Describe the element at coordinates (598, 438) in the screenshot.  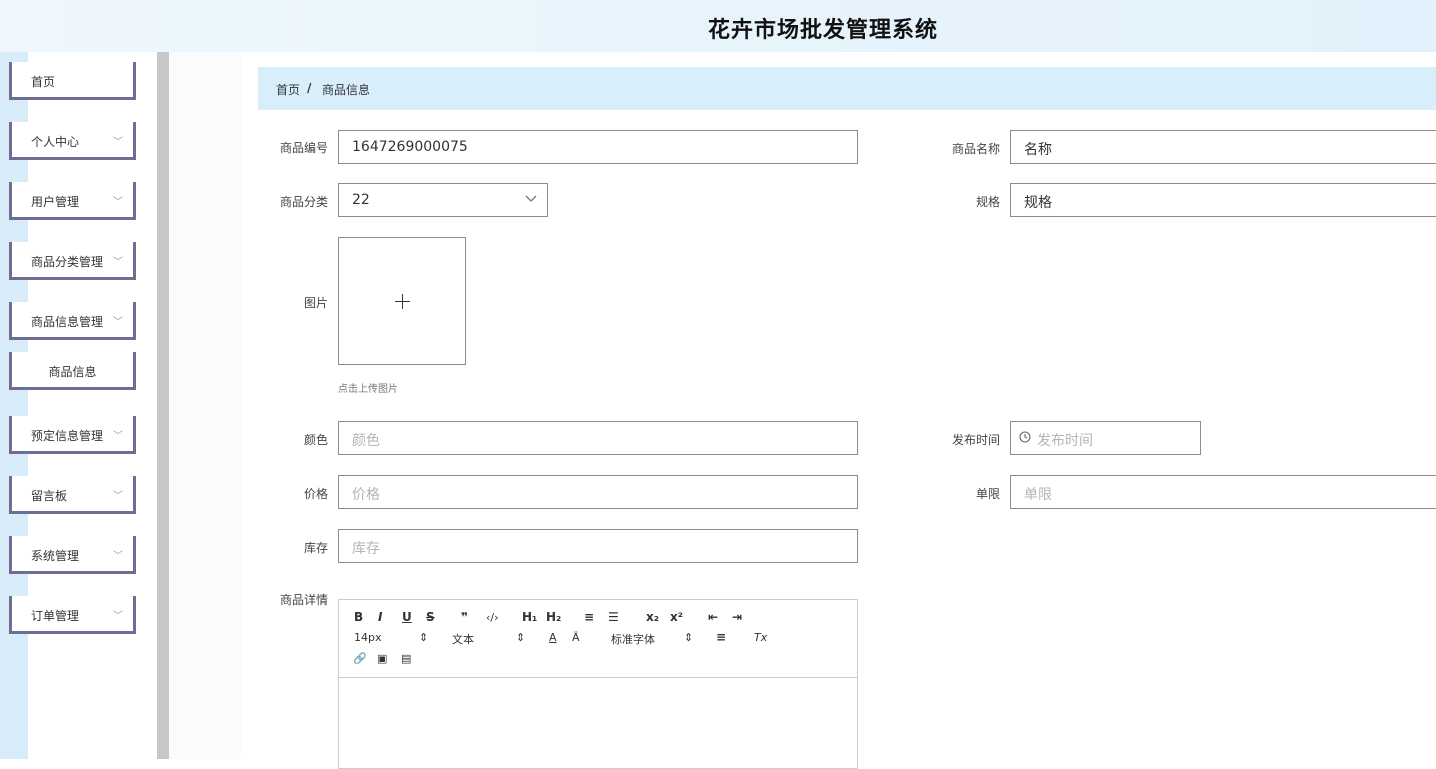
I see `color-field: 颜色` at that location.